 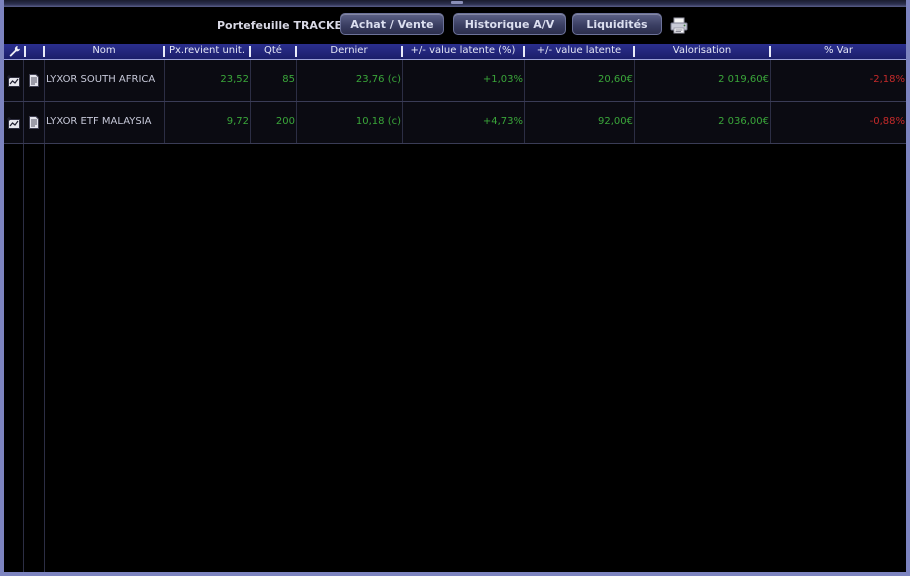 What do you see at coordinates (208, 80) in the screenshot?
I see `cost-price: 23,52` at bounding box center [208, 80].